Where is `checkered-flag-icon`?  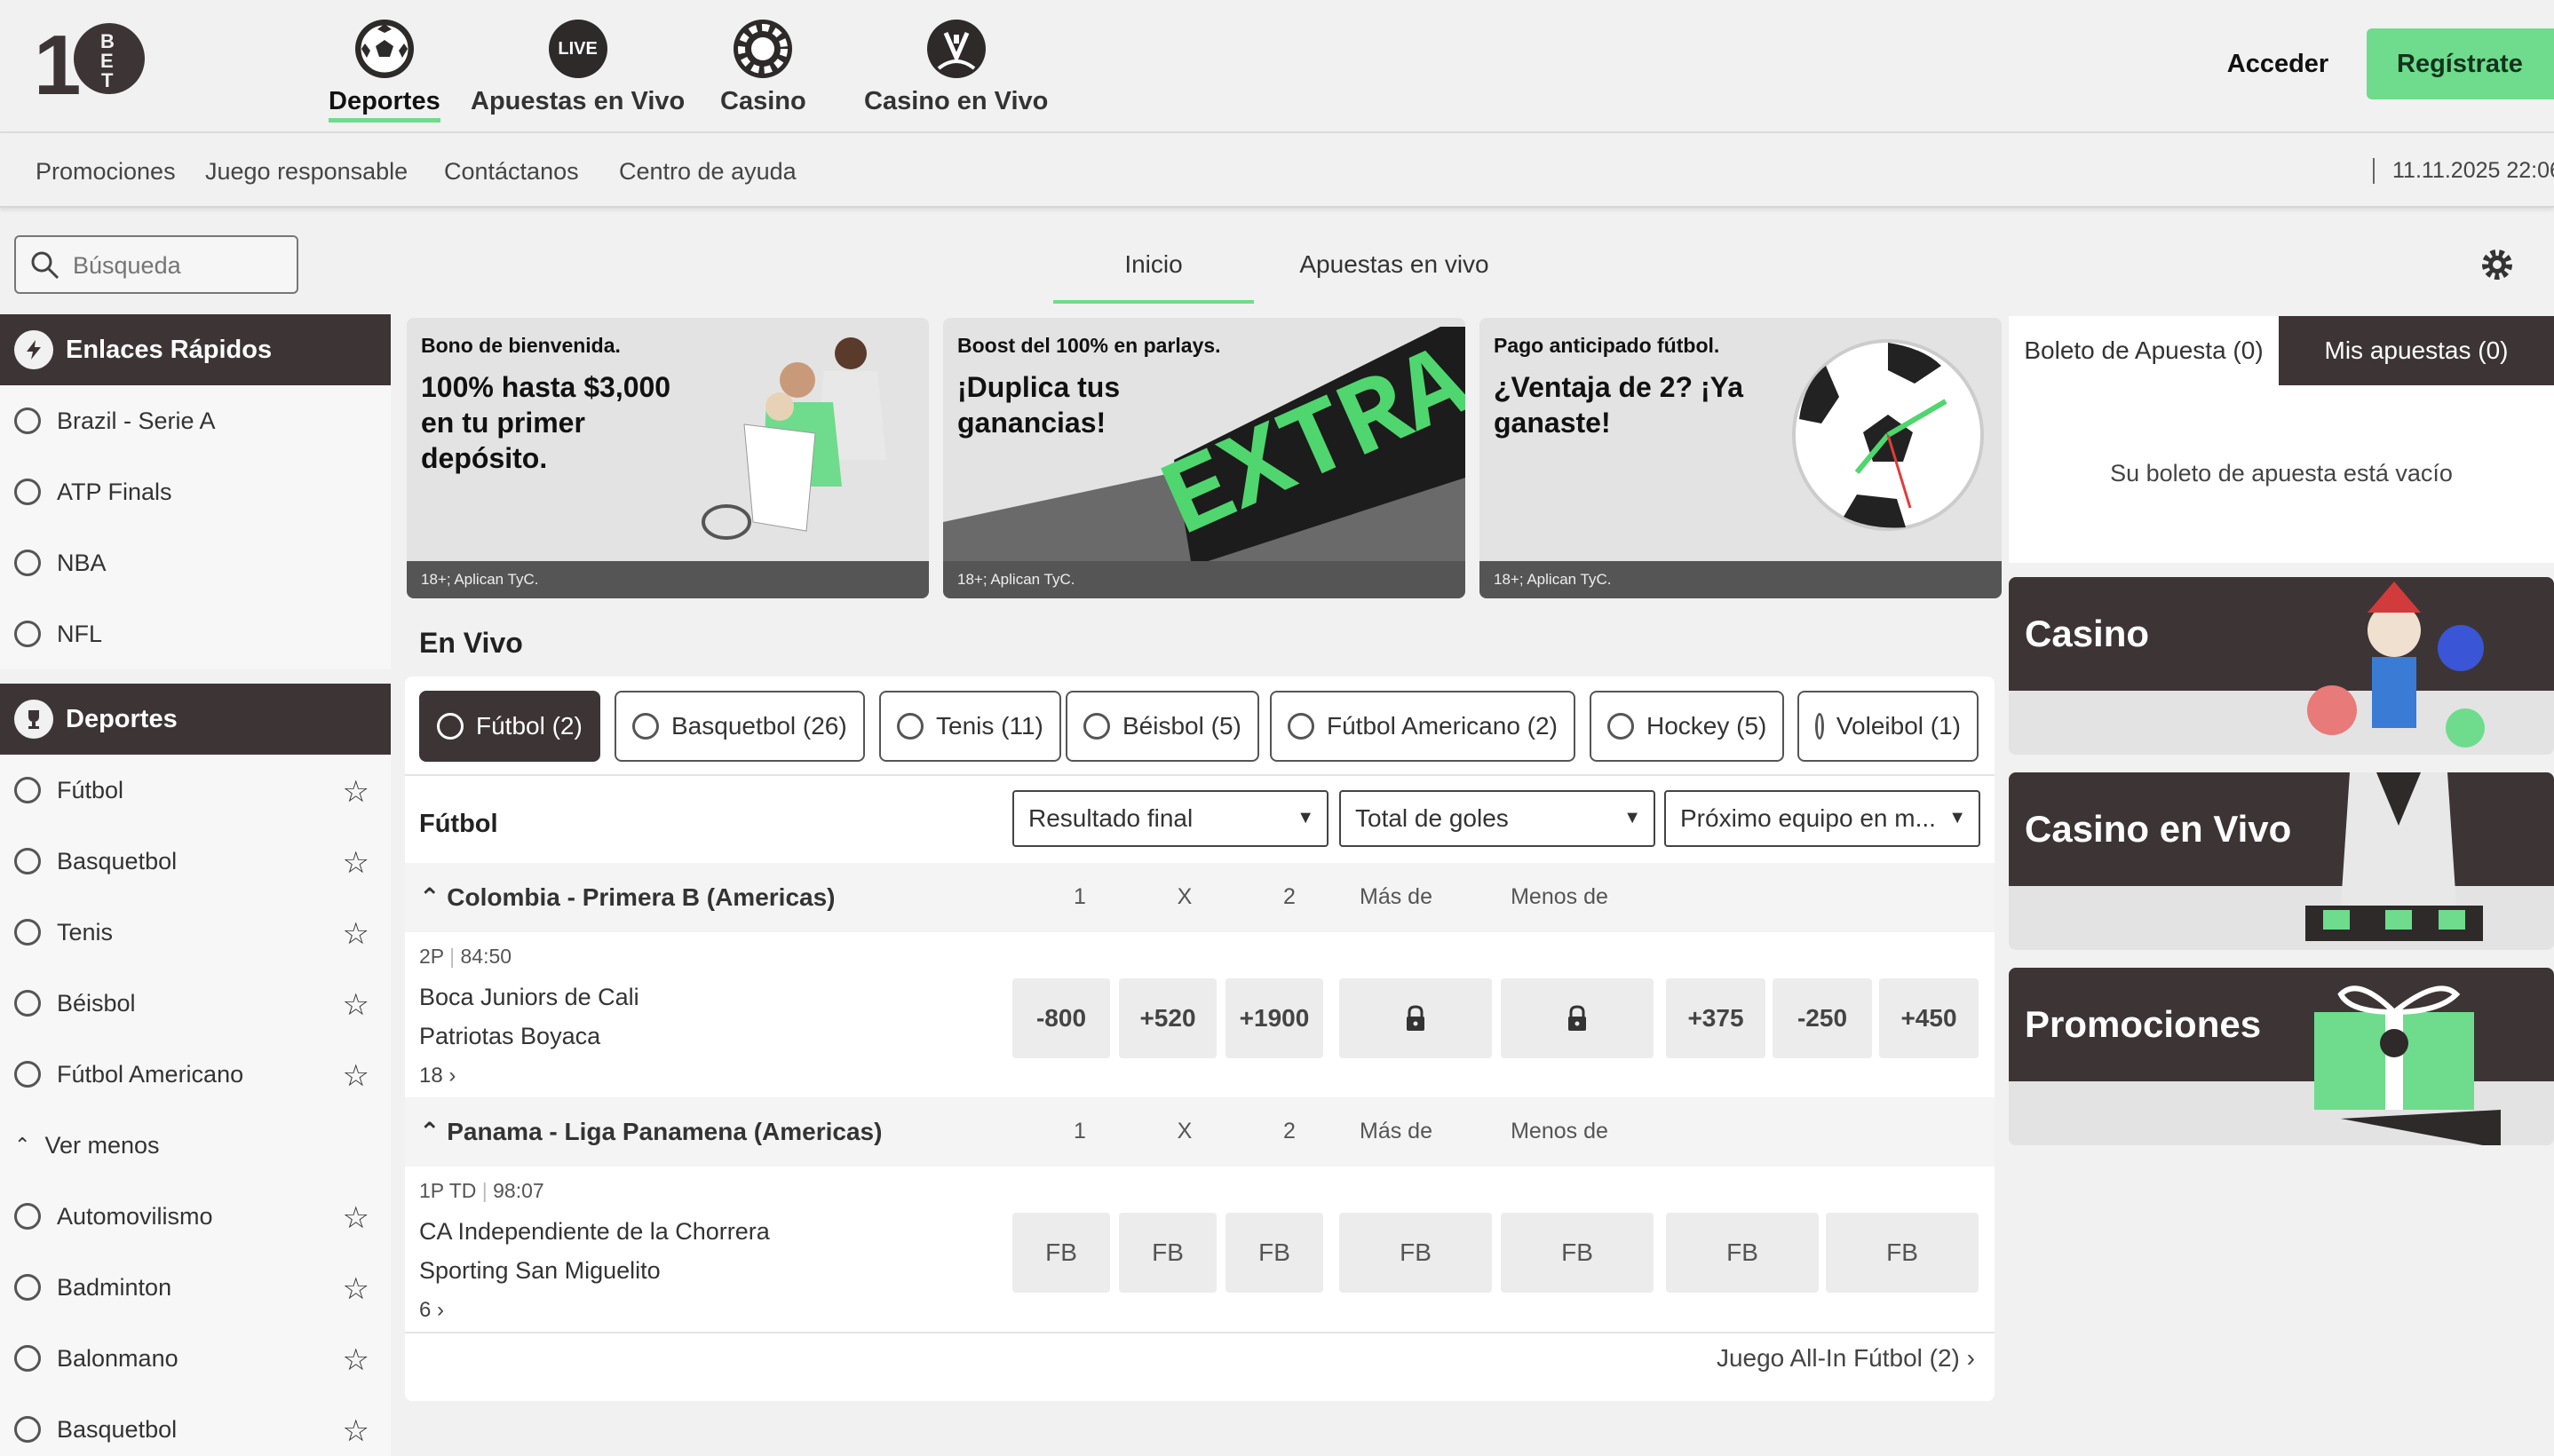
checkered-flag-icon is located at coordinates (28, 1216).